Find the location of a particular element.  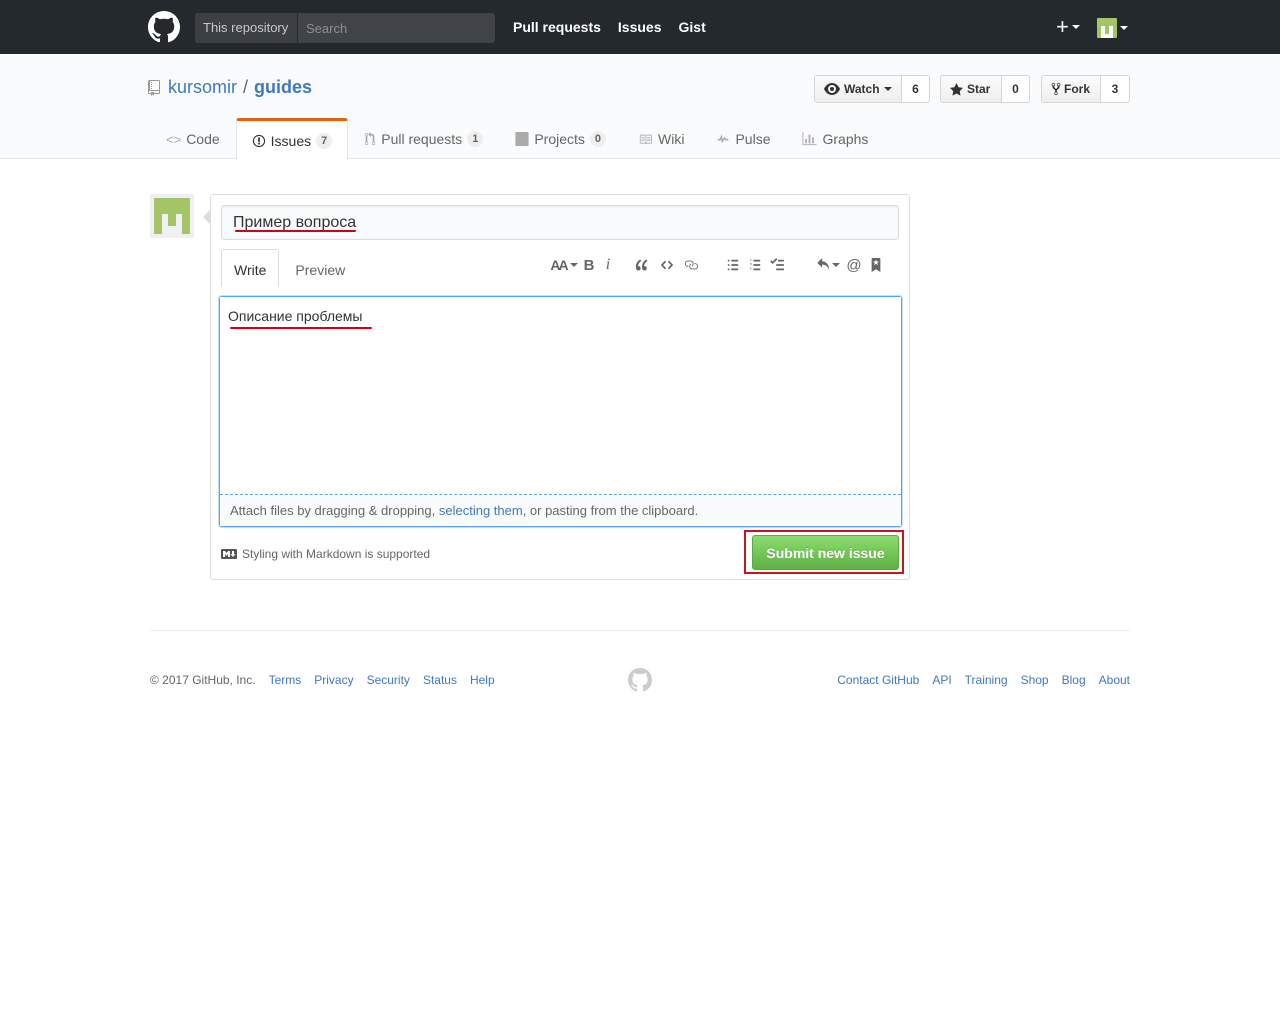

unordered-list-button is located at coordinates (733, 265).